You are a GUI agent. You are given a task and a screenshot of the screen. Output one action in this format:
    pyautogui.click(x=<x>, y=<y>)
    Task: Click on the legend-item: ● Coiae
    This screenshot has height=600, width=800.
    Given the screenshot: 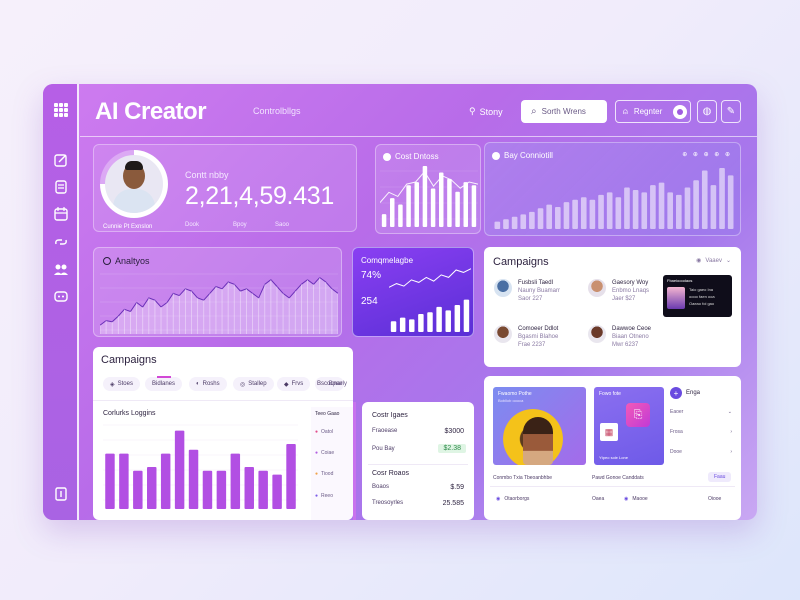 What is the action you would take?
    pyautogui.click(x=324, y=453)
    